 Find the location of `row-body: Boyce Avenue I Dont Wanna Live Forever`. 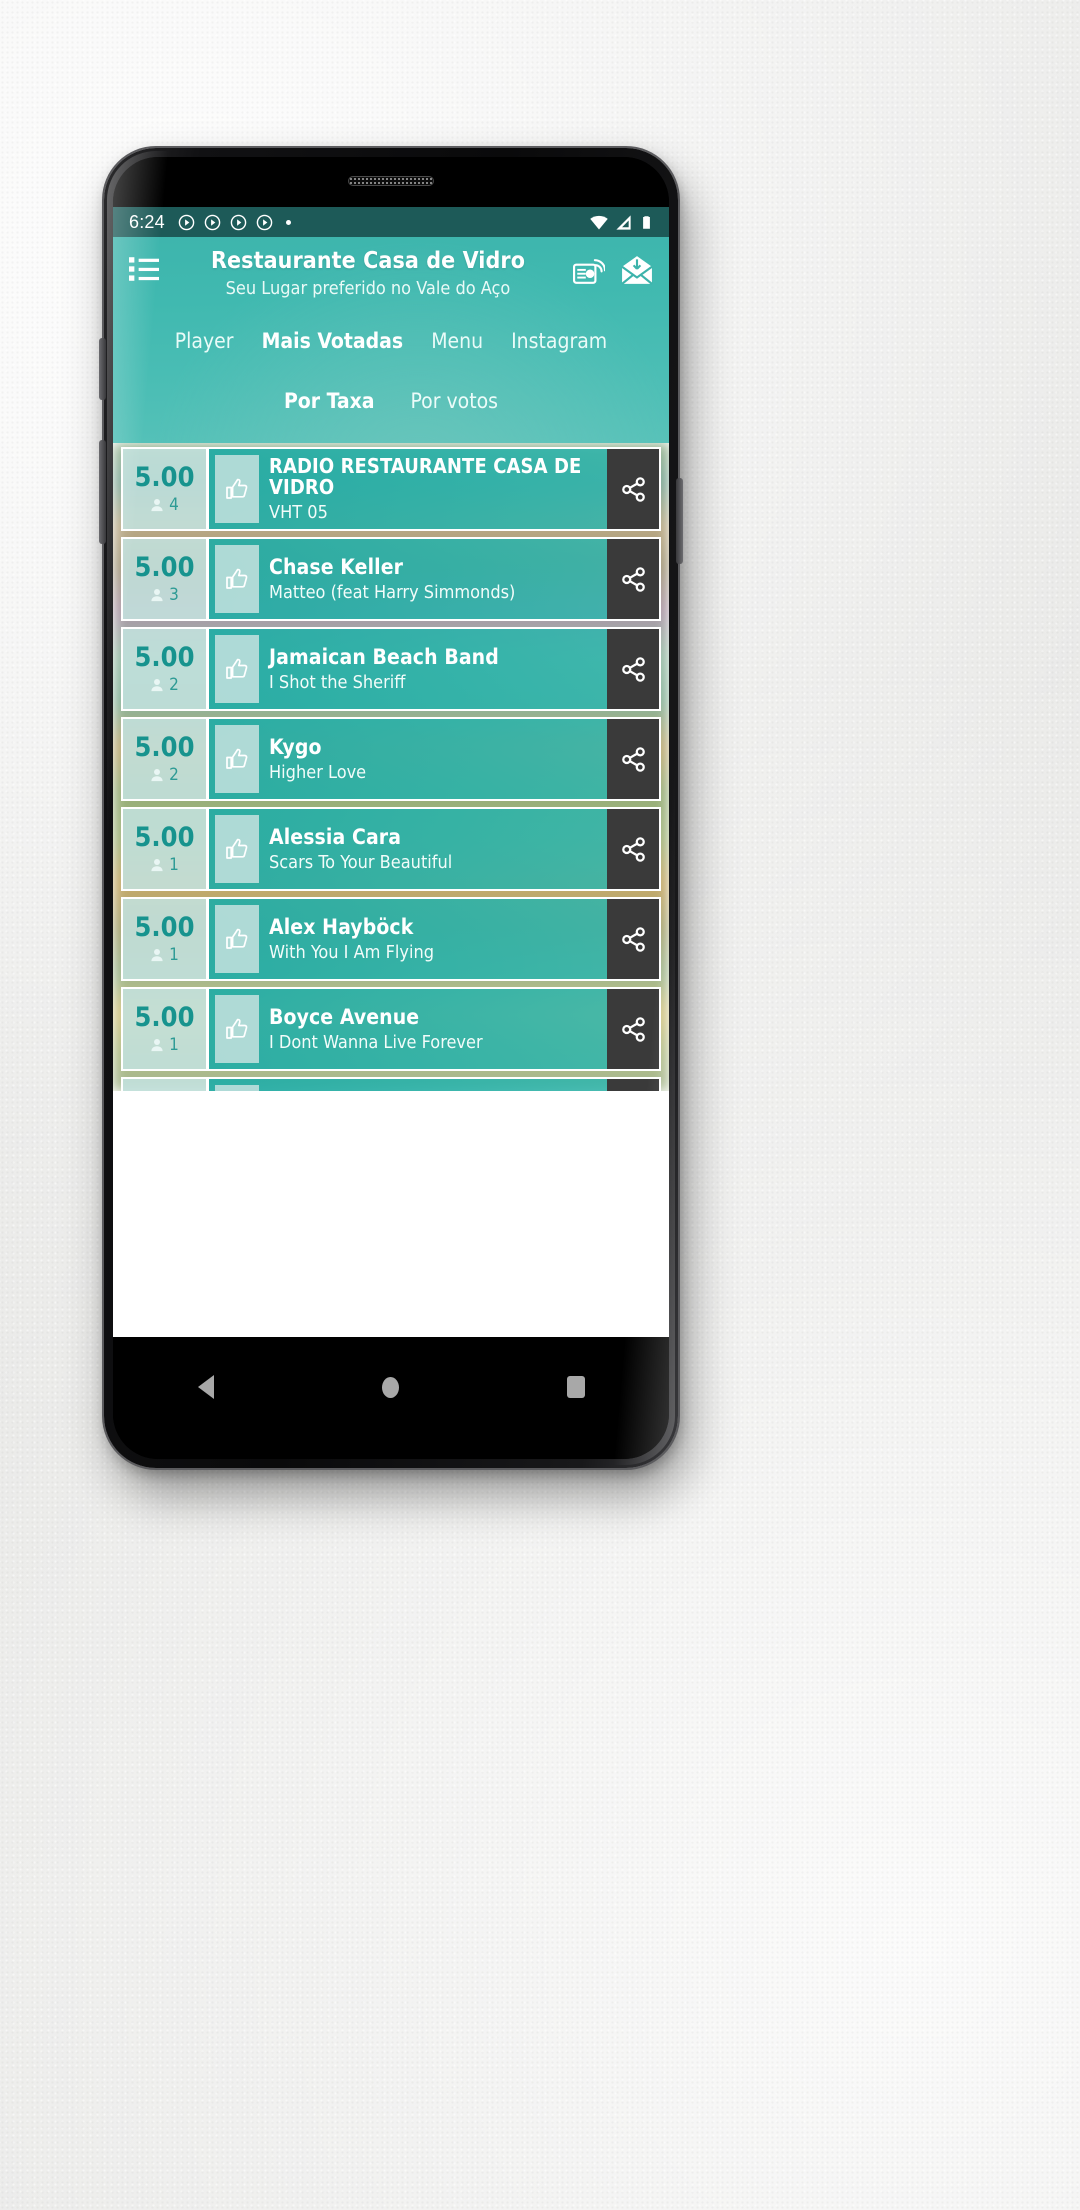

row-body: Boyce Avenue I Dont Wanna Live Forever is located at coordinates (434, 1029).